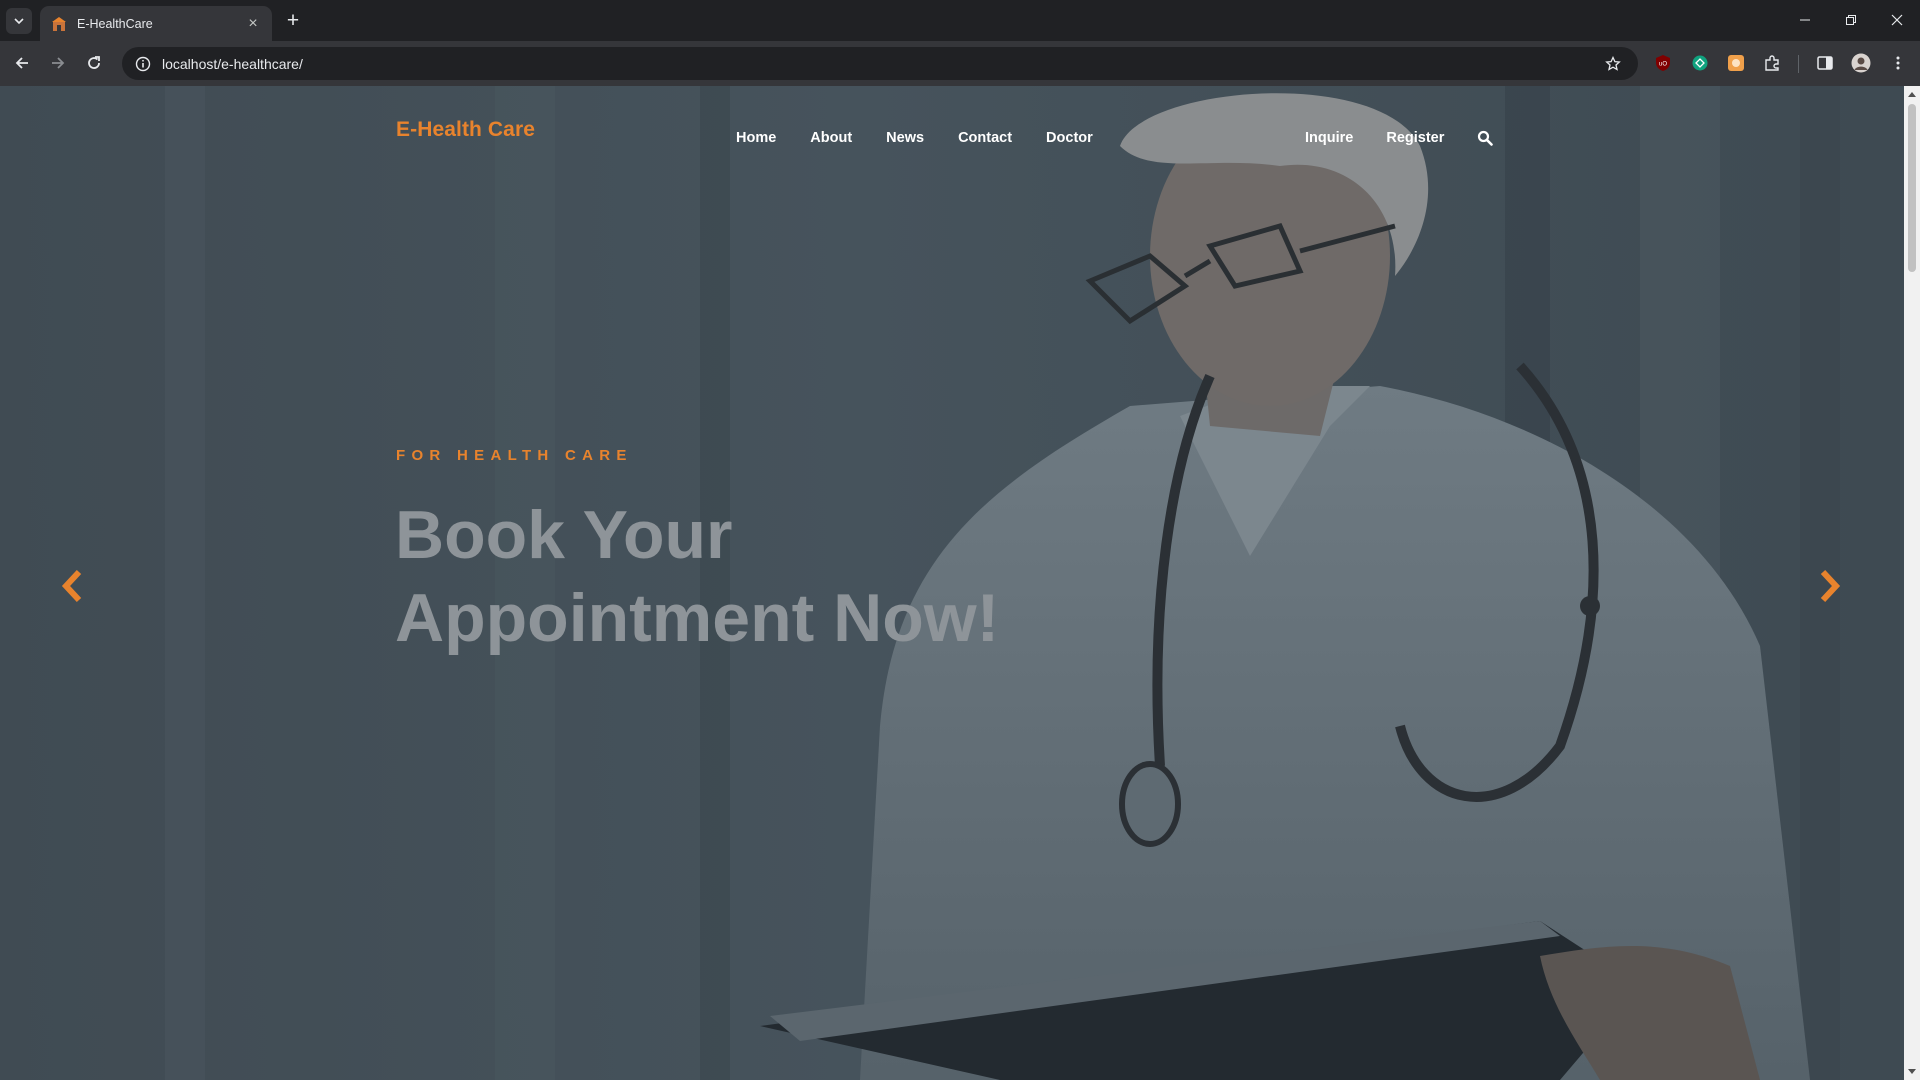  What do you see at coordinates (1329, 138) in the screenshot?
I see `nav-inquire: Inquire` at bounding box center [1329, 138].